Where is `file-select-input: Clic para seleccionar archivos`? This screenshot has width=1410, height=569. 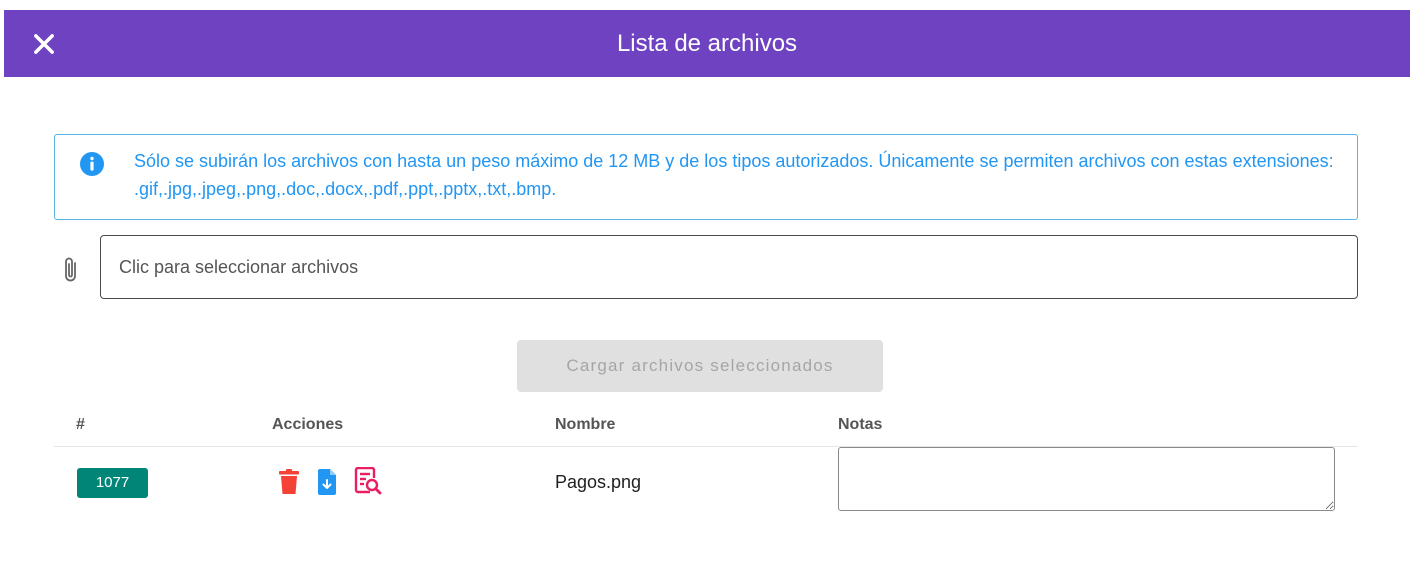
file-select-input: Clic para seleccionar archivos is located at coordinates (729, 267).